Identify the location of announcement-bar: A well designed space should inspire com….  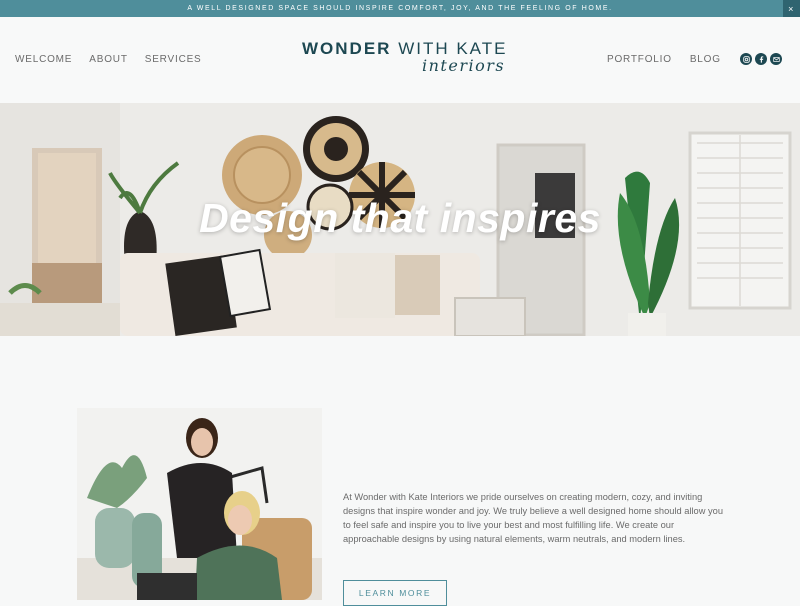
(400, 8).